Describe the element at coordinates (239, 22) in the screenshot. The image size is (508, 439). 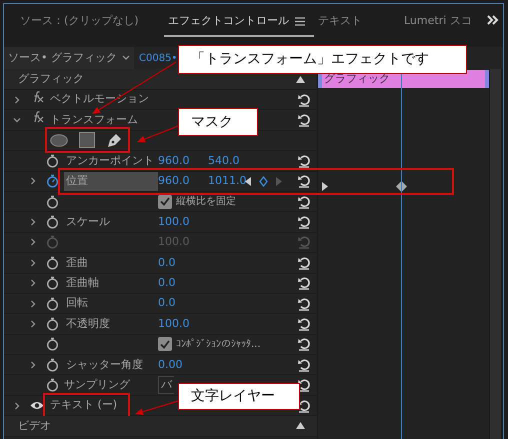
I see `panel-tab: エフェクトコントロール` at that location.